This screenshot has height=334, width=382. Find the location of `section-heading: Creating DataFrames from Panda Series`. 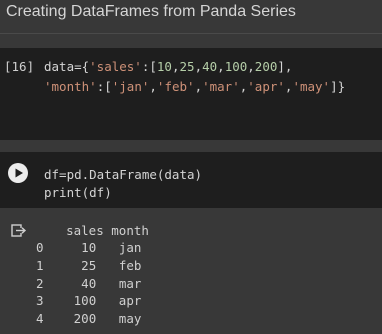

section-heading: Creating DataFrames from Panda Series is located at coordinates (191, 16).